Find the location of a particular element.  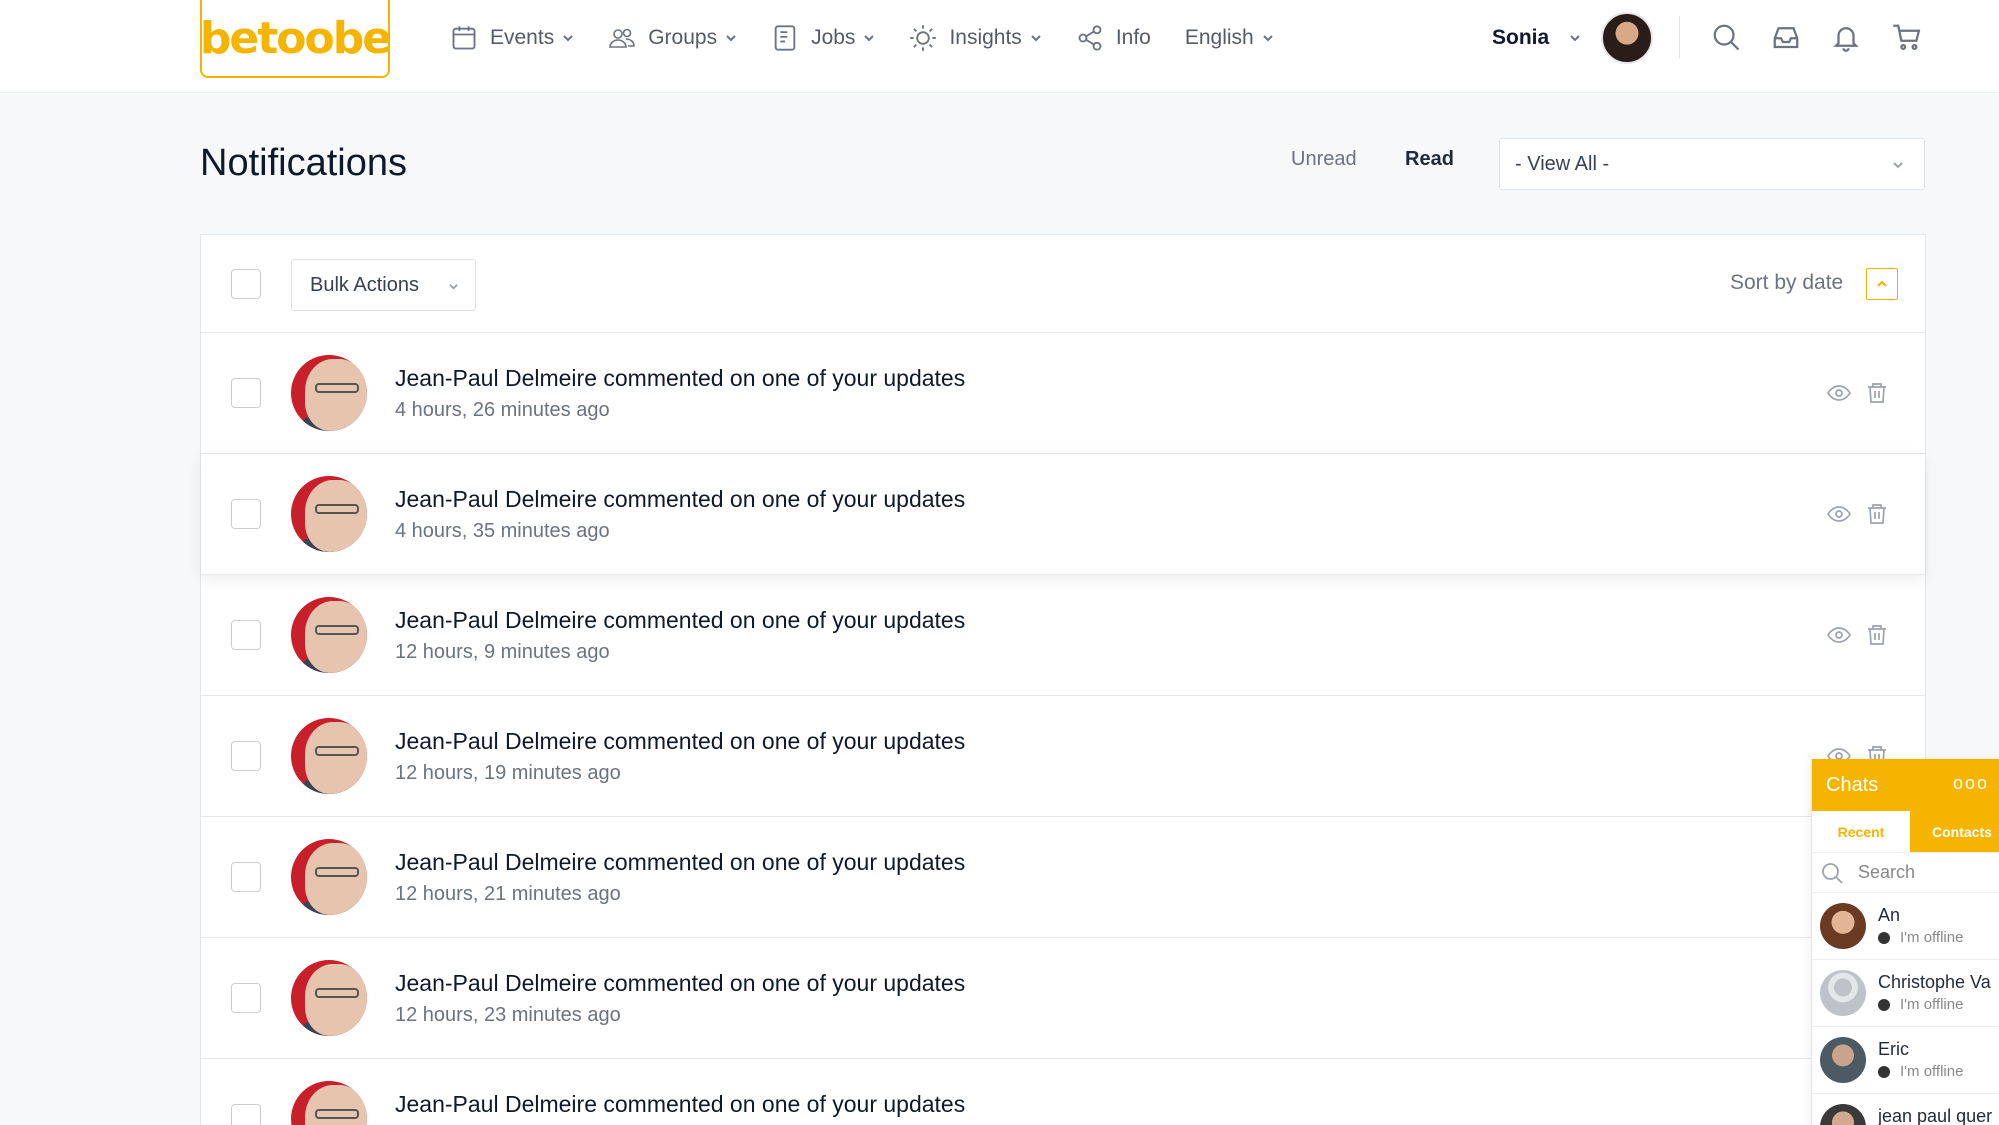

bulk-actions-label: Bulk Actions is located at coordinates (364, 284).